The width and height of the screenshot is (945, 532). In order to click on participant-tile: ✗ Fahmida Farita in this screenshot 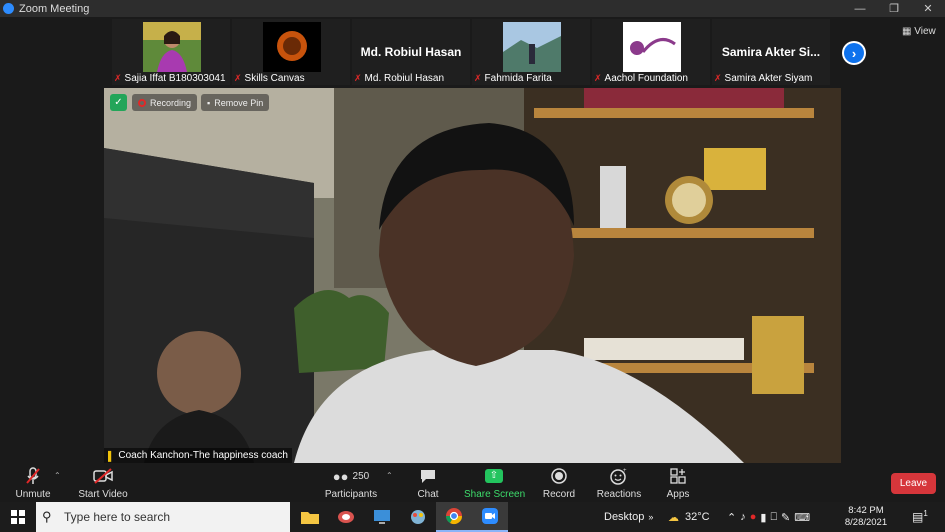, I will do `click(531, 52)`.